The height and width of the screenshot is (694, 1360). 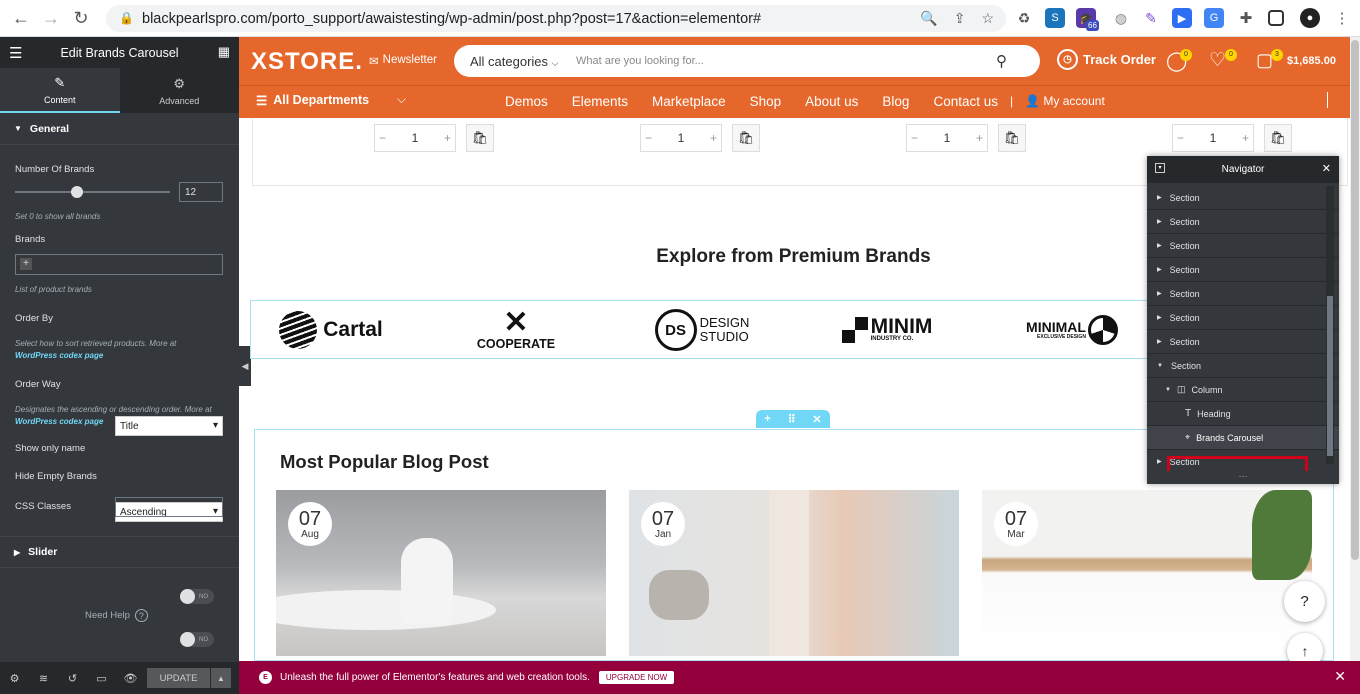 I want to click on bookmark-star-icon: ☆, so click(x=987, y=18).